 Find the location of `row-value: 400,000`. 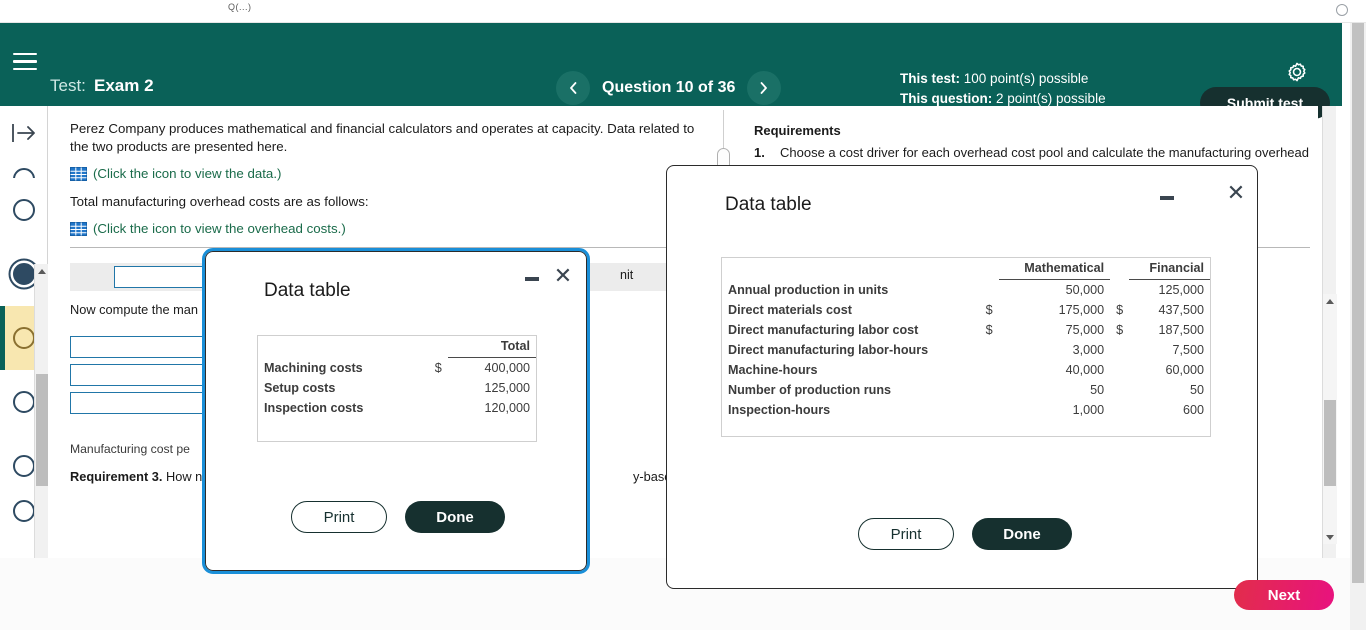

row-value: 400,000 is located at coordinates (507, 368).